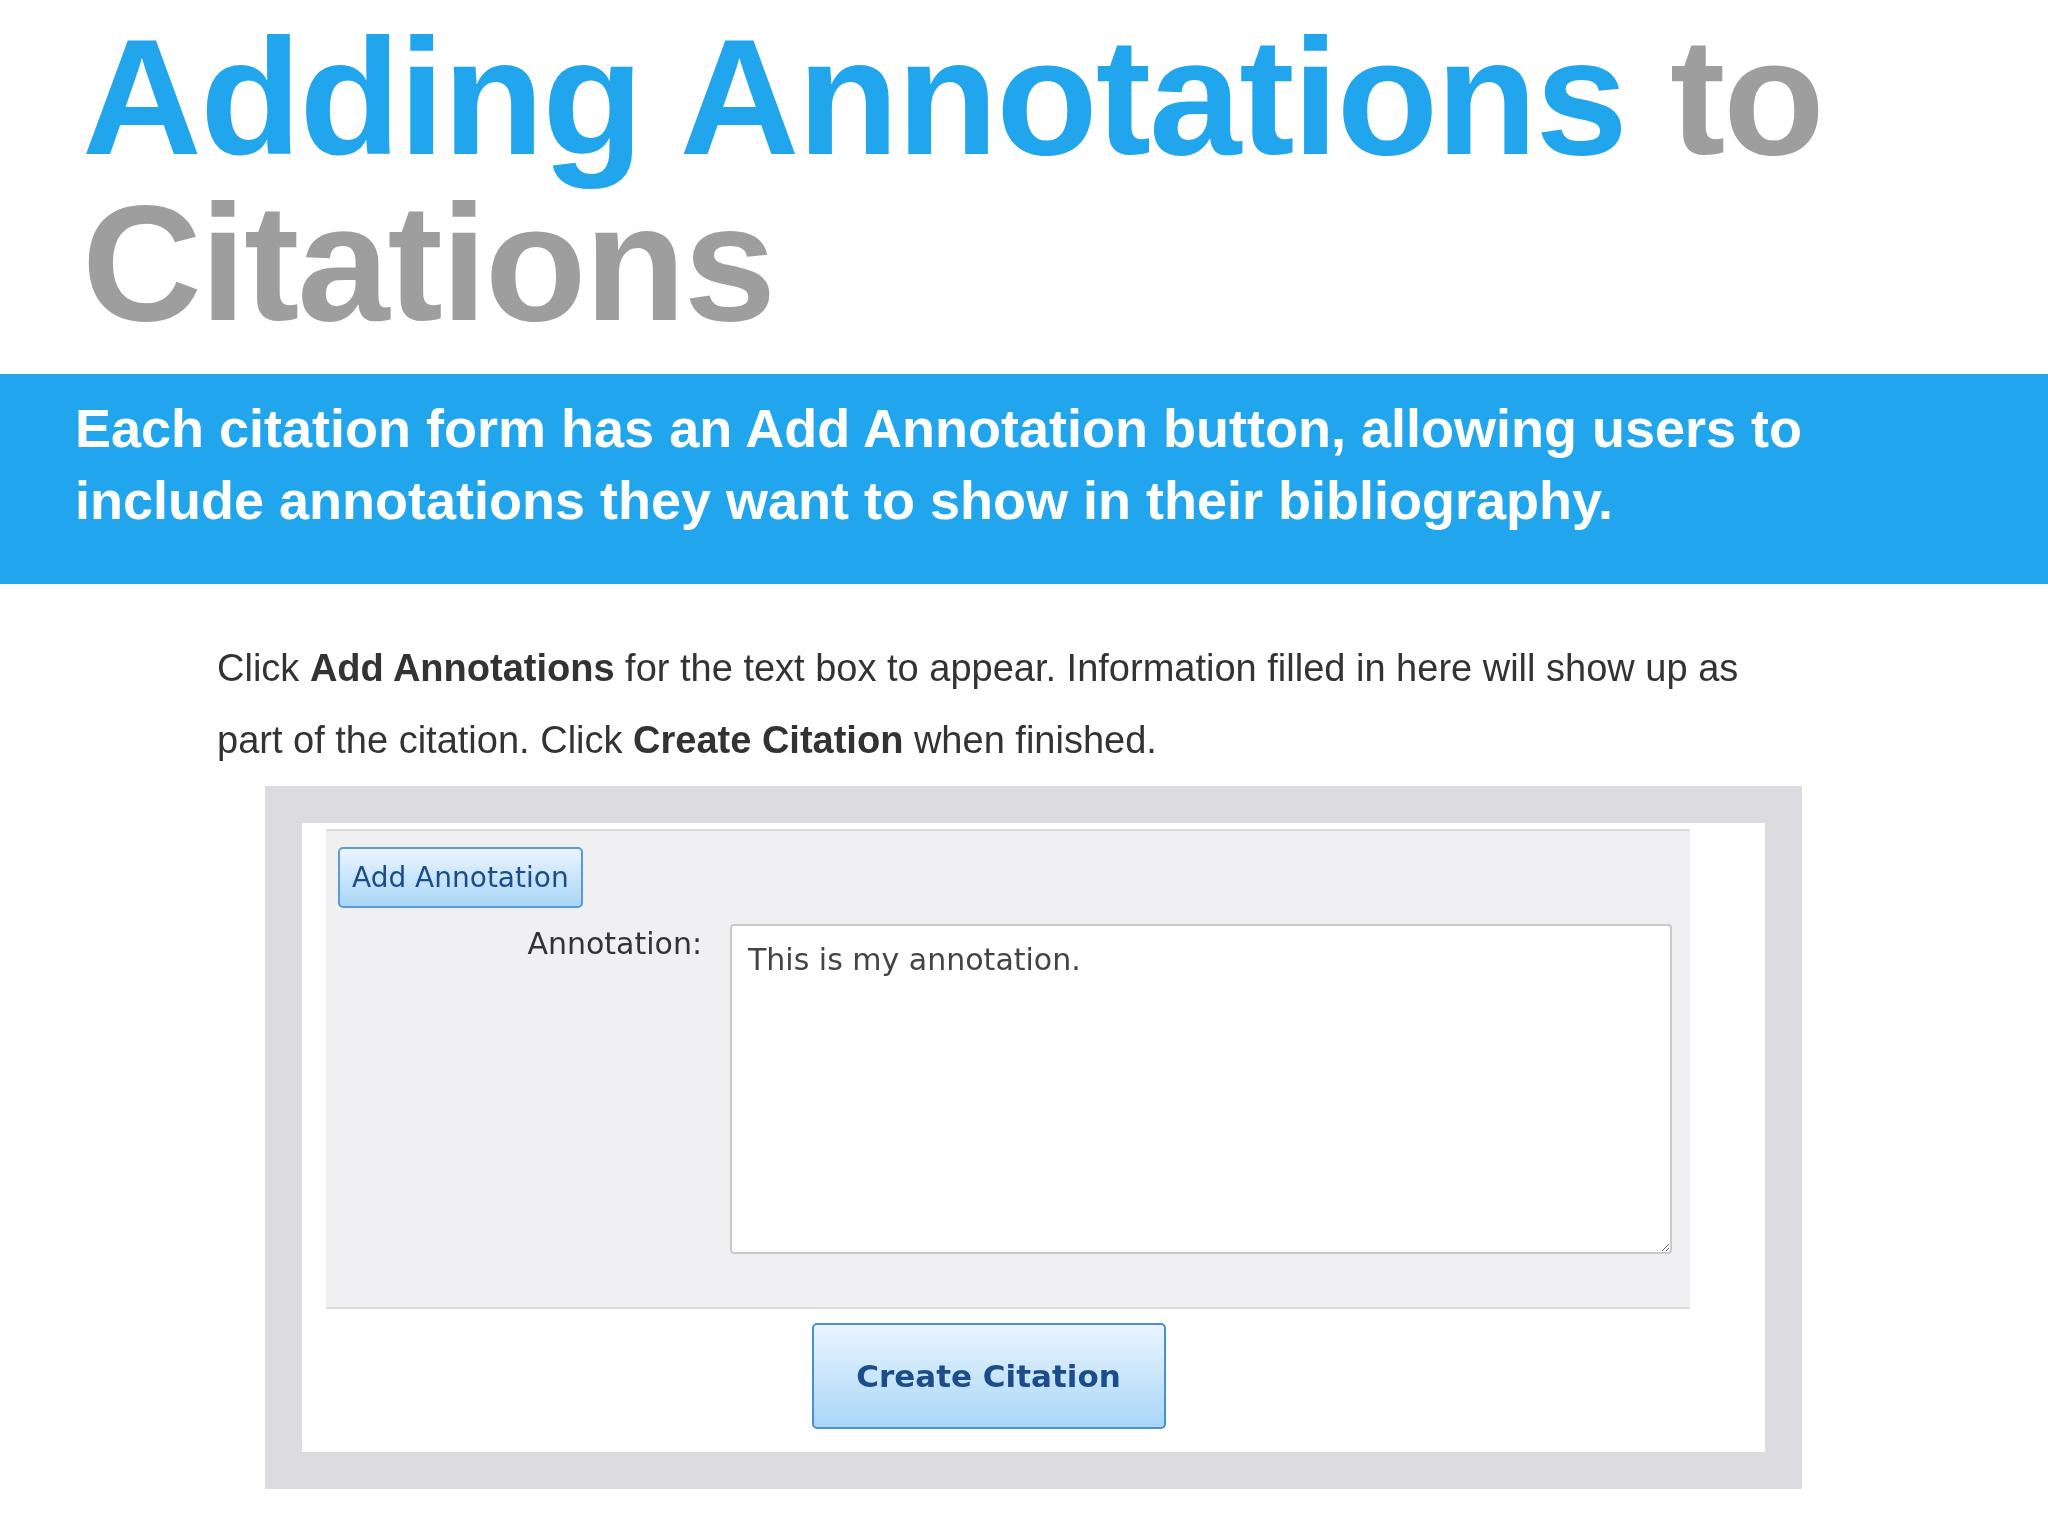  Describe the element at coordinates (988, 1376) in the screenshot. I see `create-citation-button: Create Citation` at that location.